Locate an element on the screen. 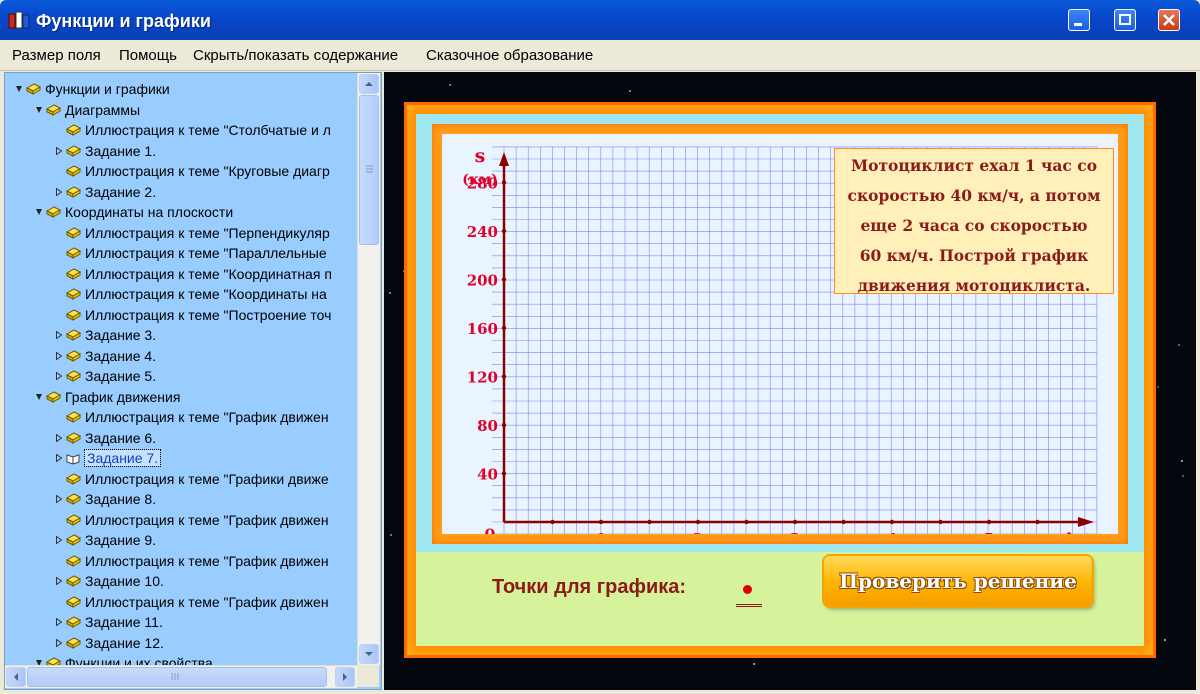 The image size is (1200, 694). horizontal-scrollbar is located at coordinates (181, 676).